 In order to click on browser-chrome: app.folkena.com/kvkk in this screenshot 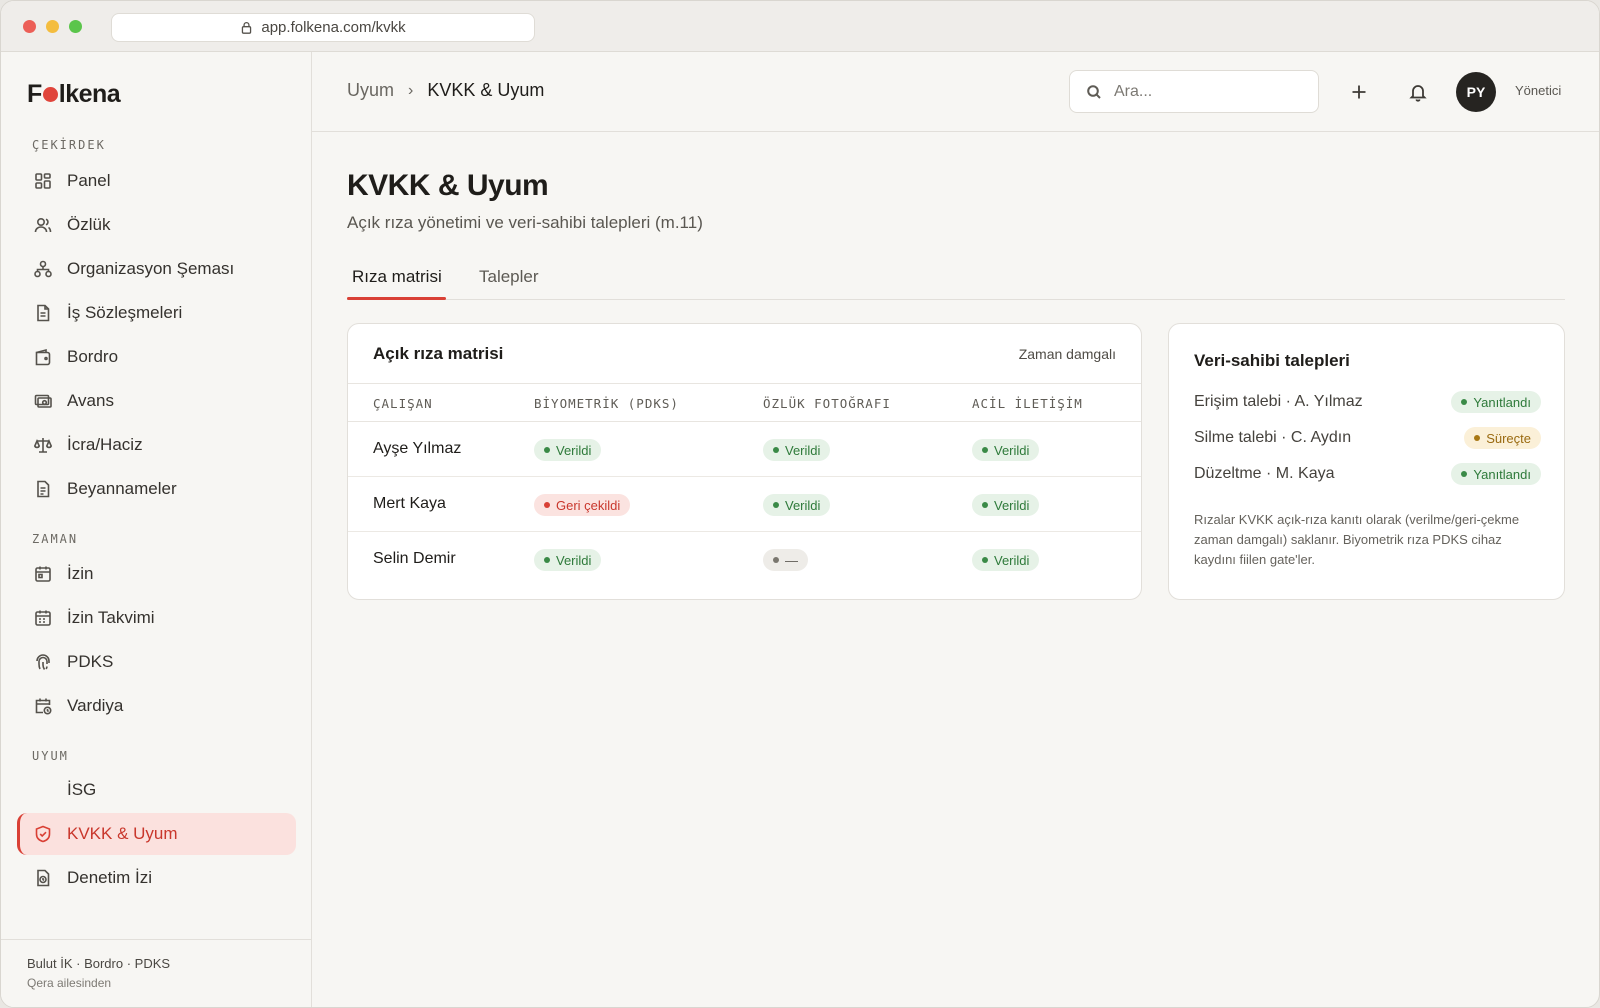, I will do `click(800, 26)`.